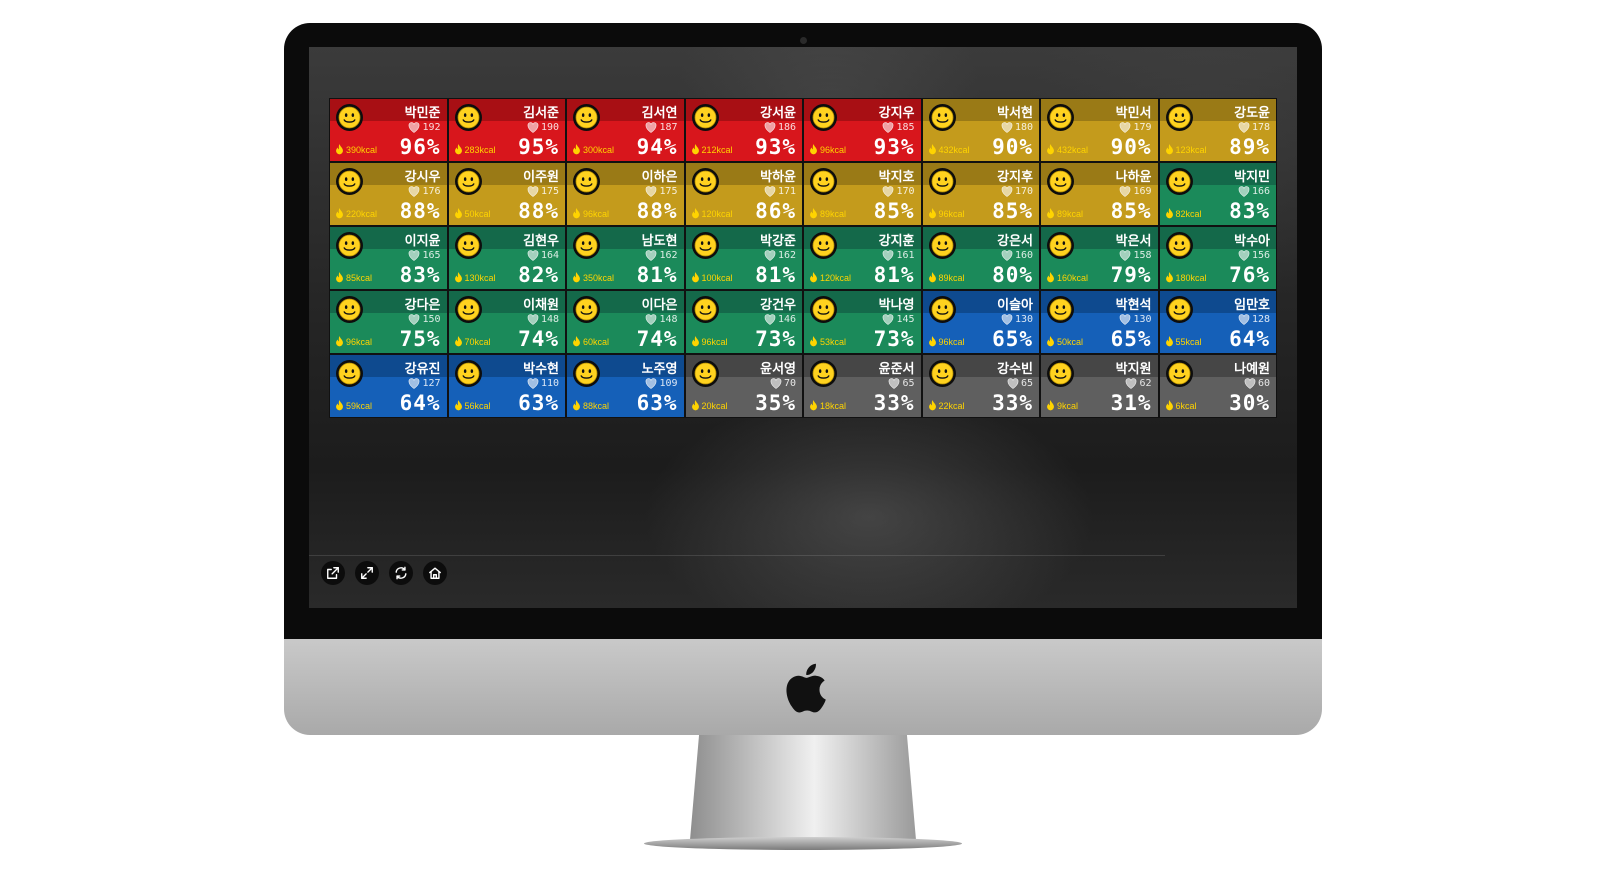 The width and height of the screenshot is (1600, 872). Describe the element at coordinates (435, 573) in the screenshot. I see `home-button` at that location.